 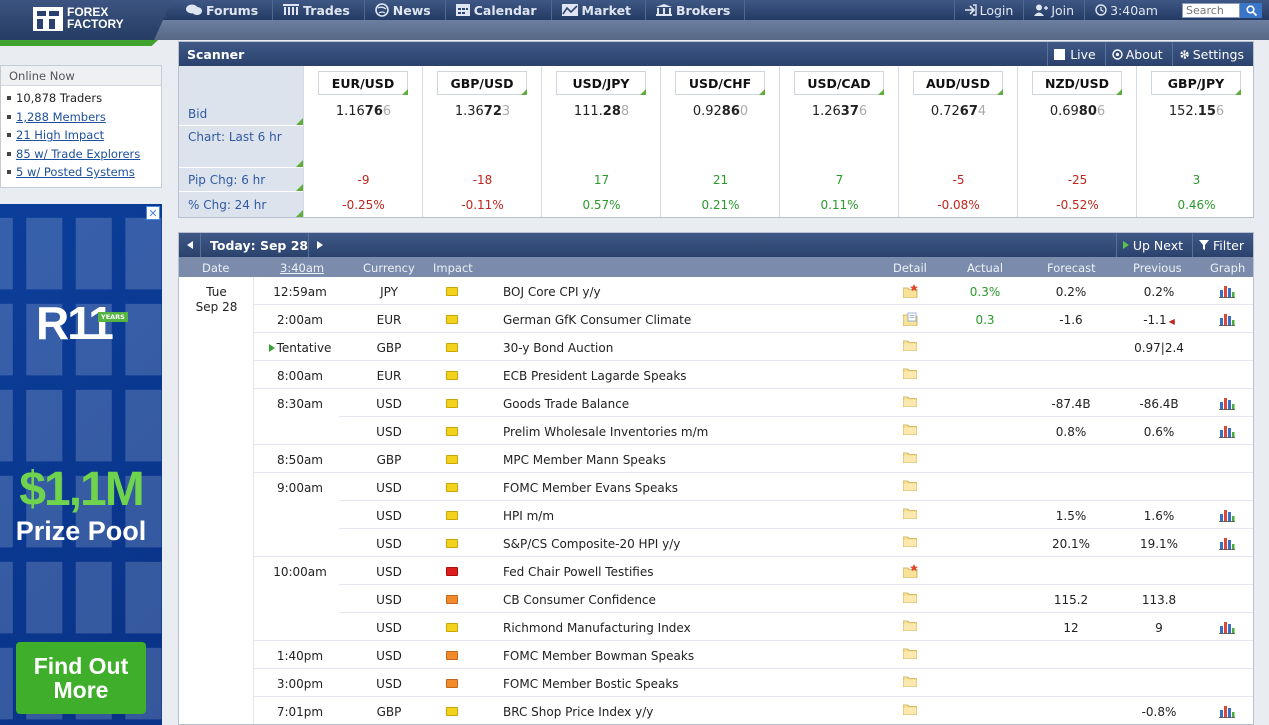 I want to click on pair-button: EUR/USD, so click(x=363, y=83).